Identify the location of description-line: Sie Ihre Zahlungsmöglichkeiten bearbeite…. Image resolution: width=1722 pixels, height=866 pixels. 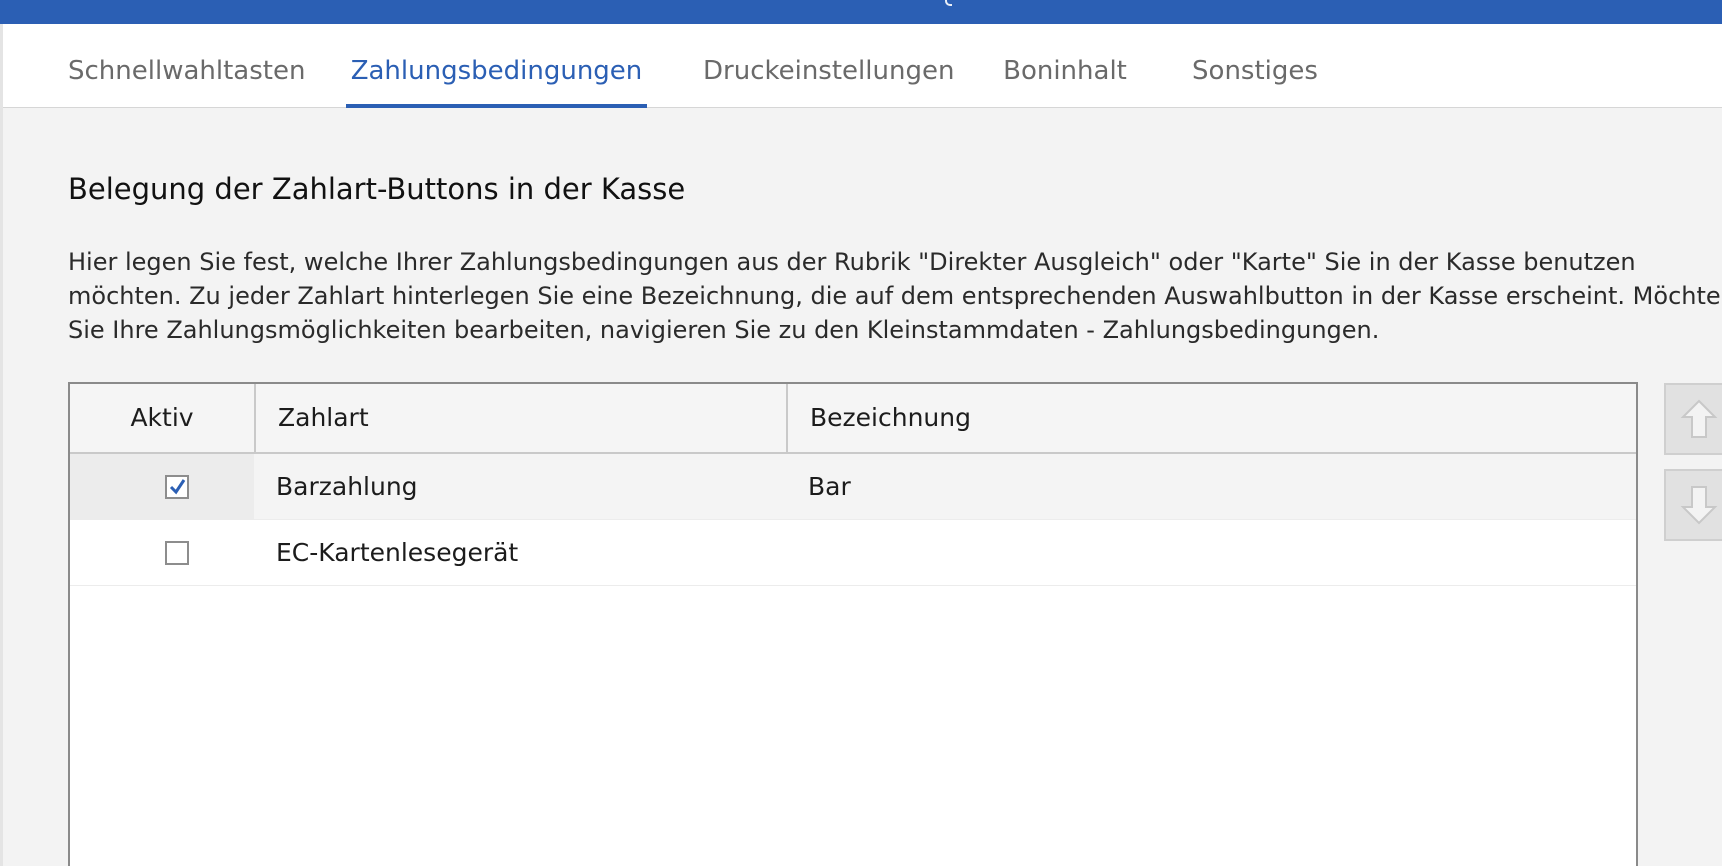
(724, 330).